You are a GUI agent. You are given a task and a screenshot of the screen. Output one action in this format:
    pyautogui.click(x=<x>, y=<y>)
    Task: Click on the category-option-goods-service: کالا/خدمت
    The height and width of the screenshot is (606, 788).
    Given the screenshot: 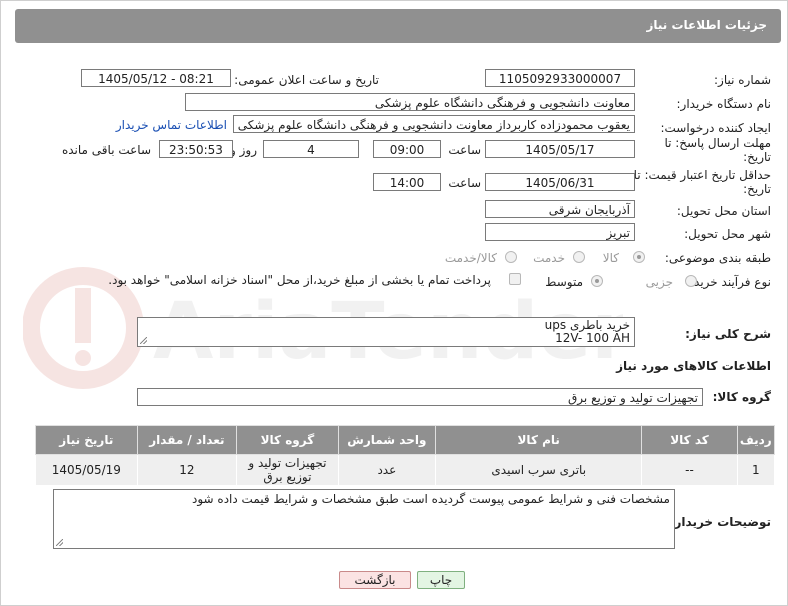 What is the action you would take?
    pyautogui.click(x=470, y=258)
    